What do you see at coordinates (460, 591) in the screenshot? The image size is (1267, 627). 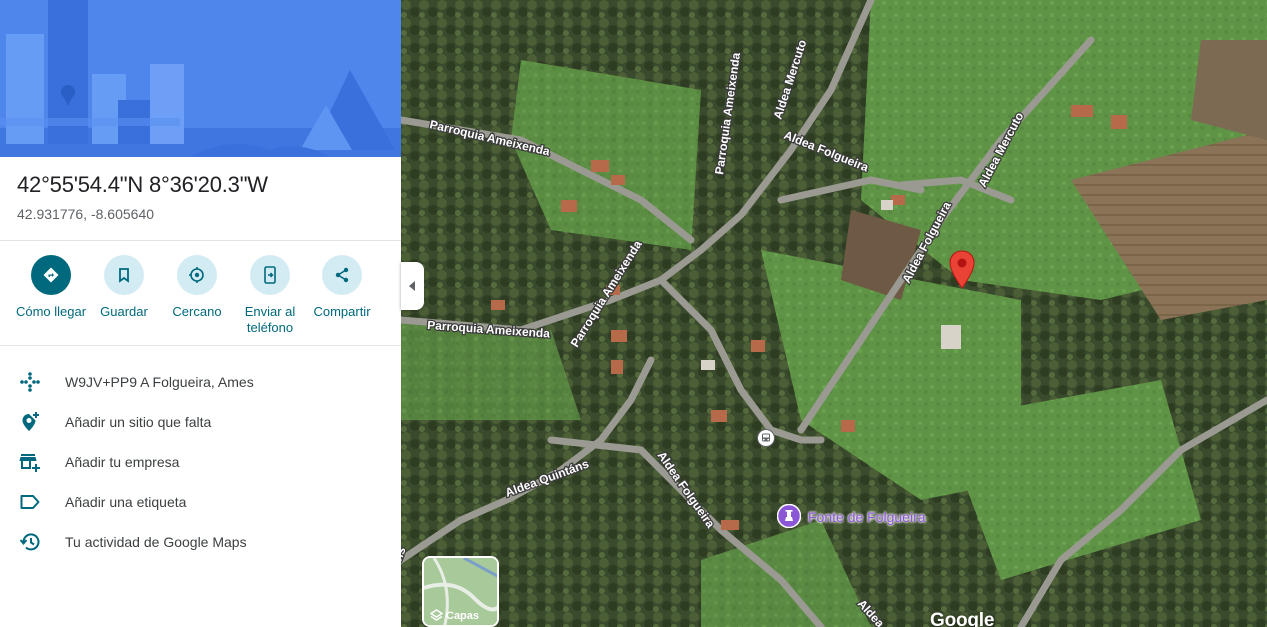 I see `layers-button: Capas` at bounding box center [460, 591].